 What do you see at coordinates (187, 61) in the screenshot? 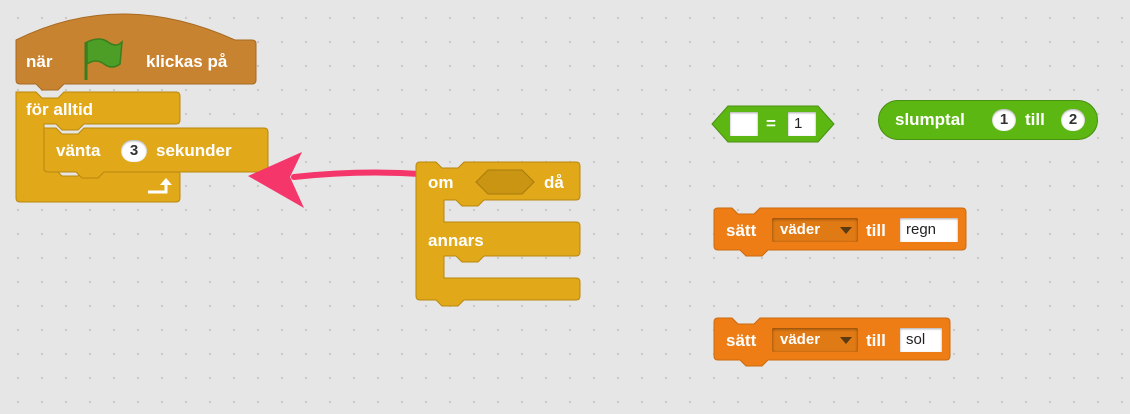
I see `hat-clicked-label: klickas på` at bounding box center [187, 61].